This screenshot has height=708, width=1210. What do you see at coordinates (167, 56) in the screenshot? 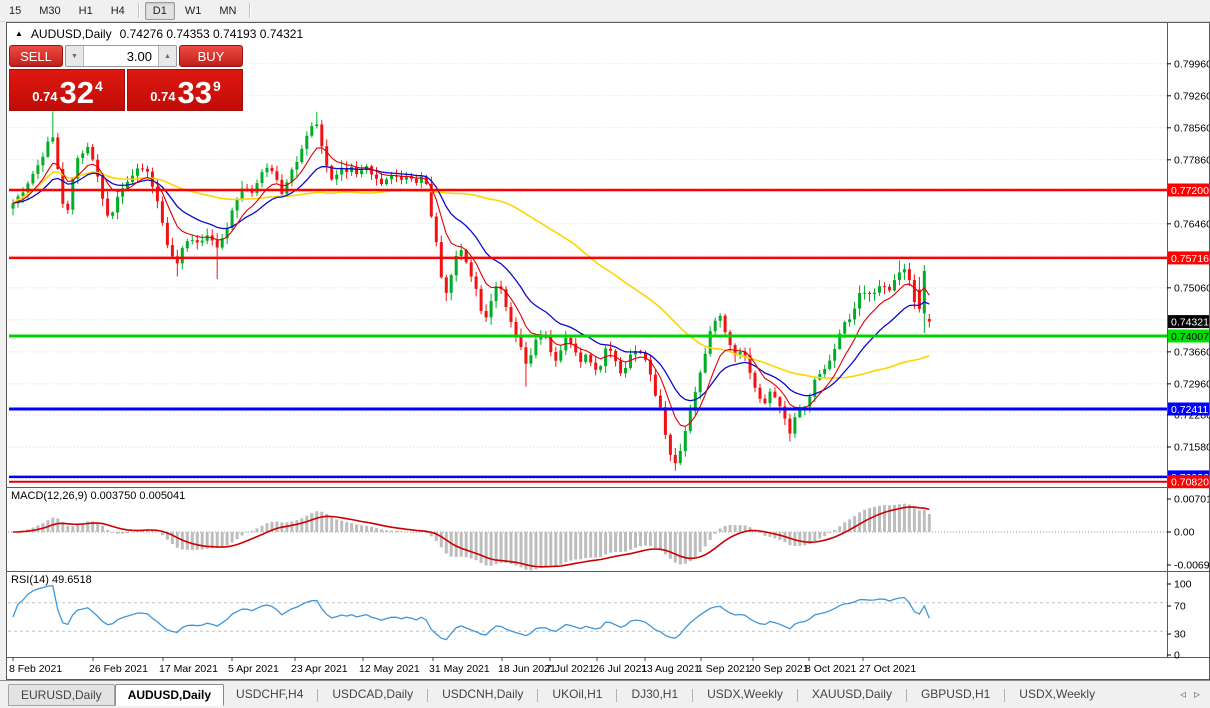
I see `volume-increase-icon: ▲` at bounding box center [167, 56].